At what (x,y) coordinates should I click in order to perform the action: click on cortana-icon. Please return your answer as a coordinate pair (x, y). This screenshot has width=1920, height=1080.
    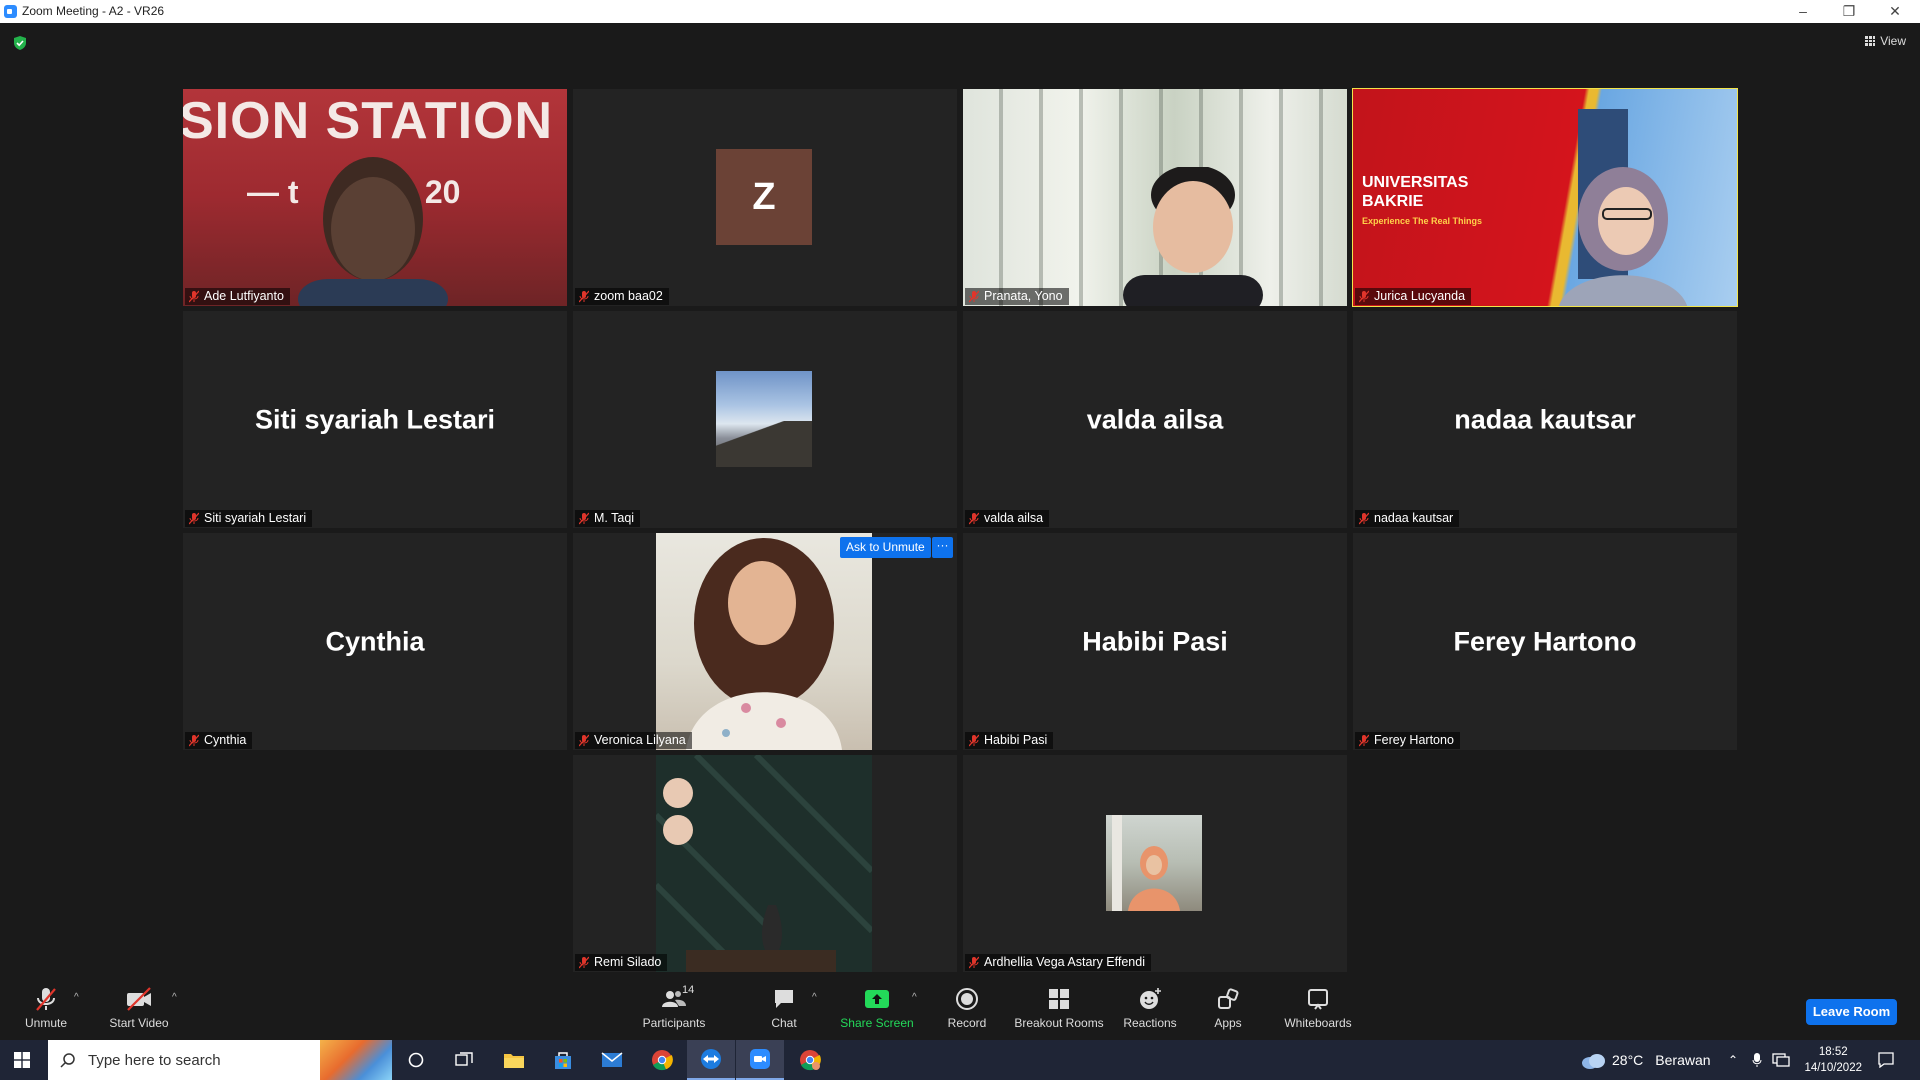
    Looking at the image, I should click on (416, 1060).